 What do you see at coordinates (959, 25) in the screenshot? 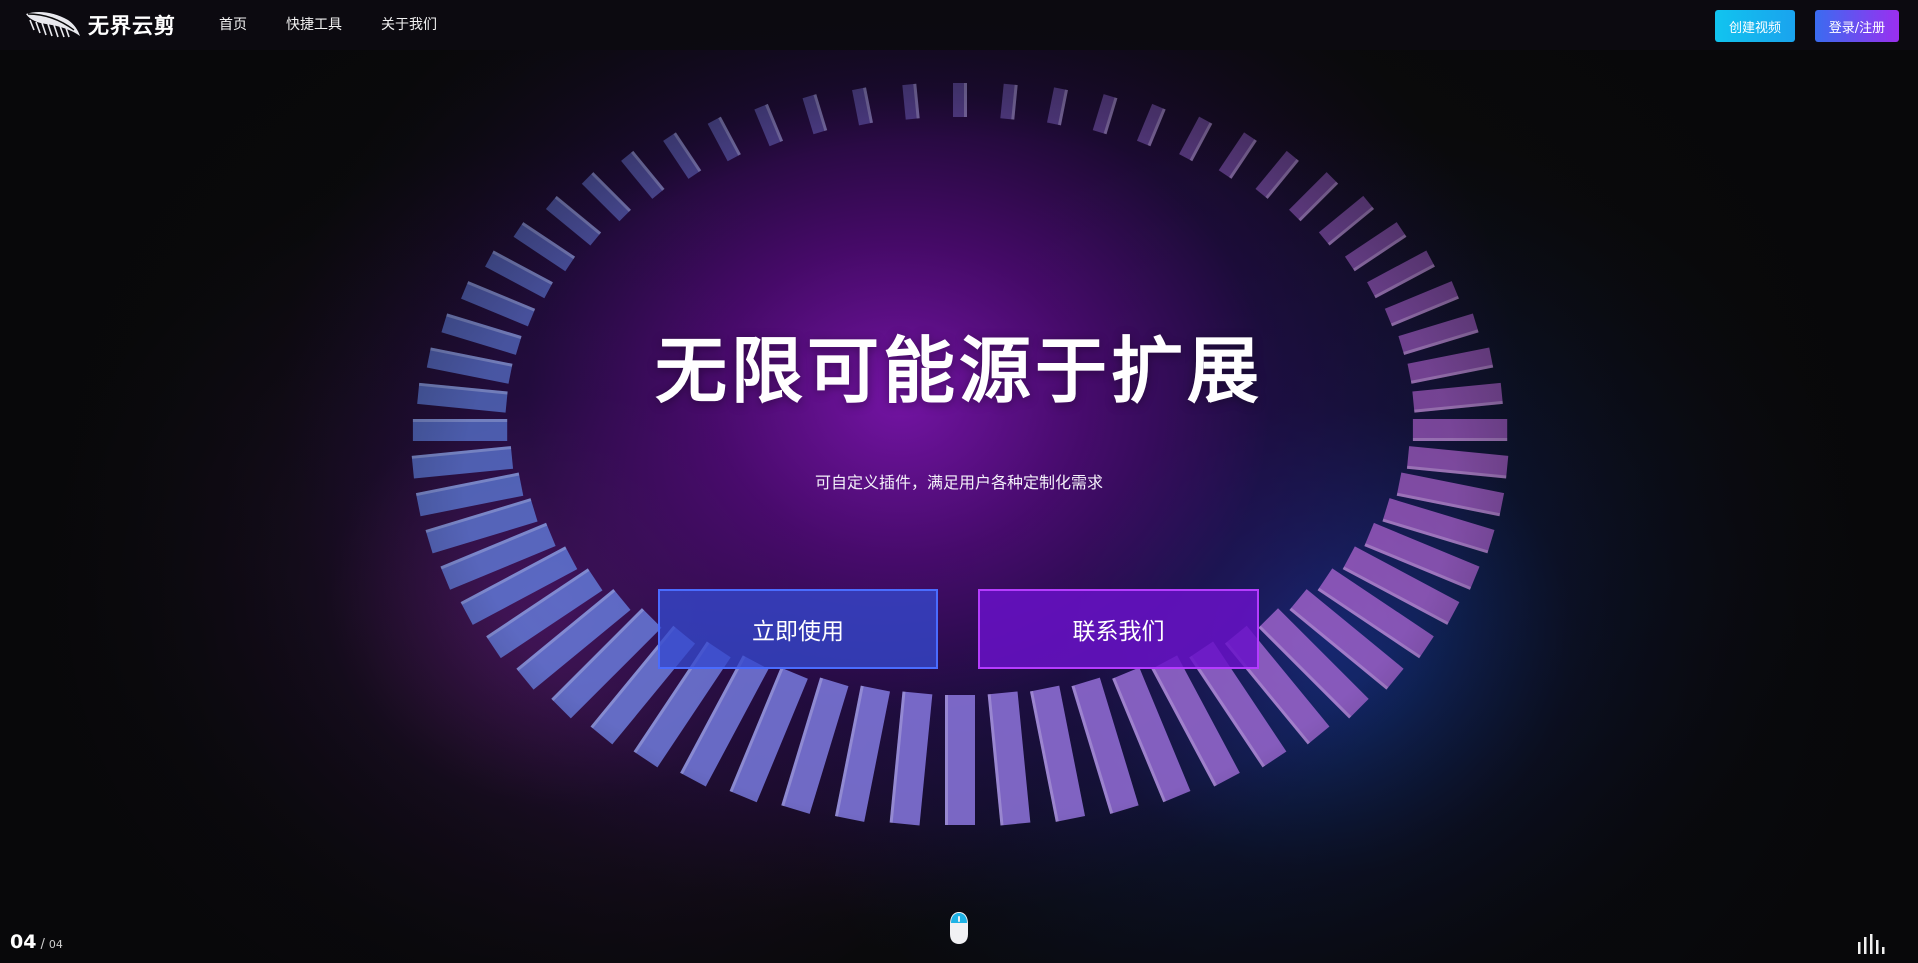
I see `top-navigation-bar: 无界云剪 首页 快捷工具 关于我们 创建视频 登录/注册` at bounding box center [959, 25].